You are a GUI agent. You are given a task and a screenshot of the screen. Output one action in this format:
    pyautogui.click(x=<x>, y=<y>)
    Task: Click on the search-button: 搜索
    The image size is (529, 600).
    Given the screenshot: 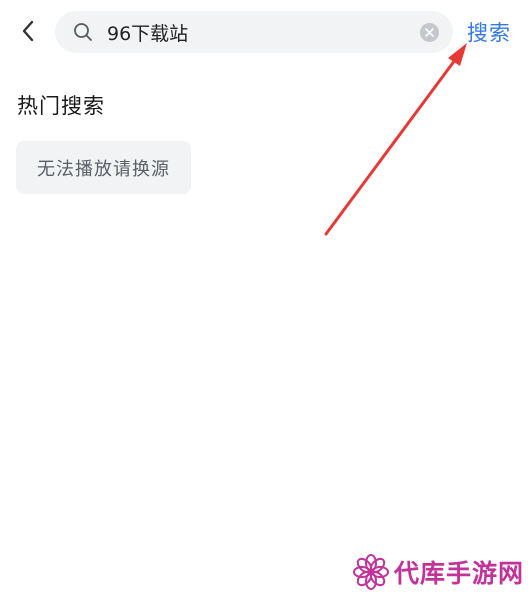 What is the action you would take?
    pyautogui.click(x=489, y=32)
    